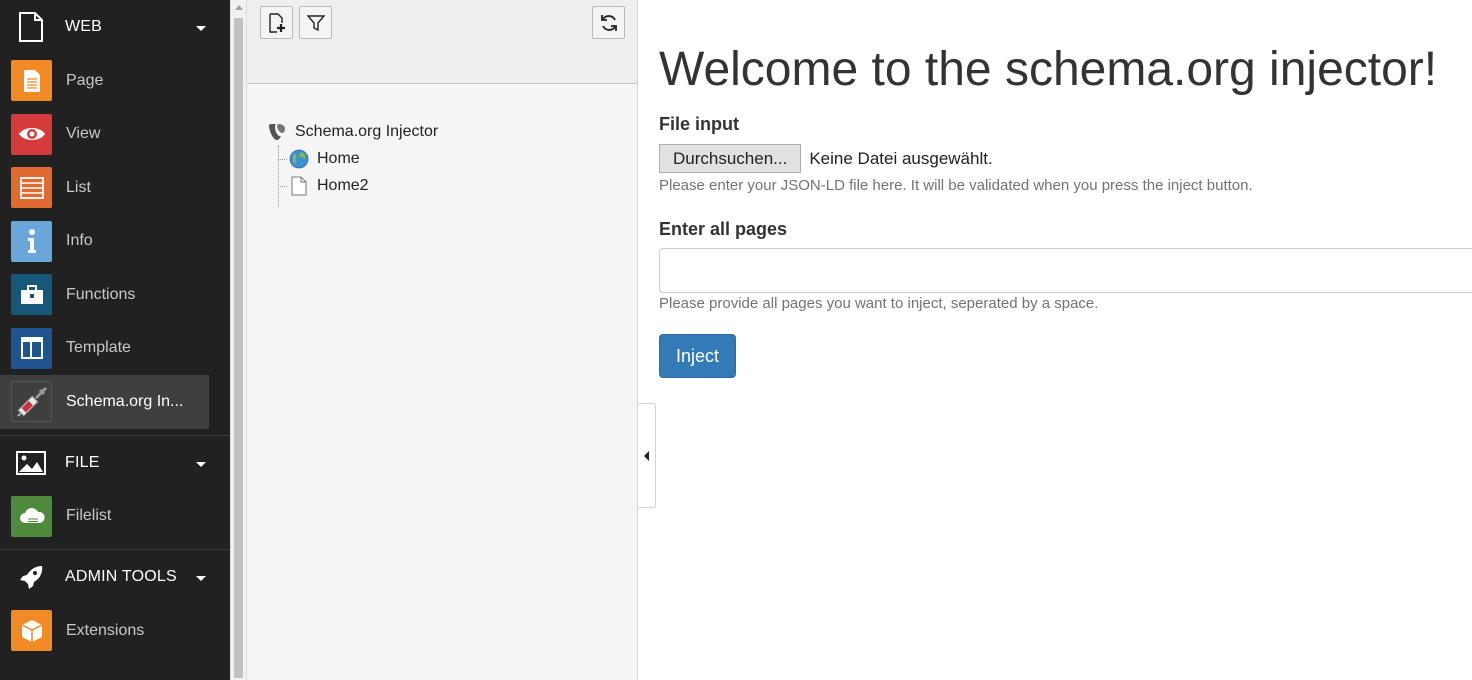  I want to click on module-item-template: Template, so click(104, 349).